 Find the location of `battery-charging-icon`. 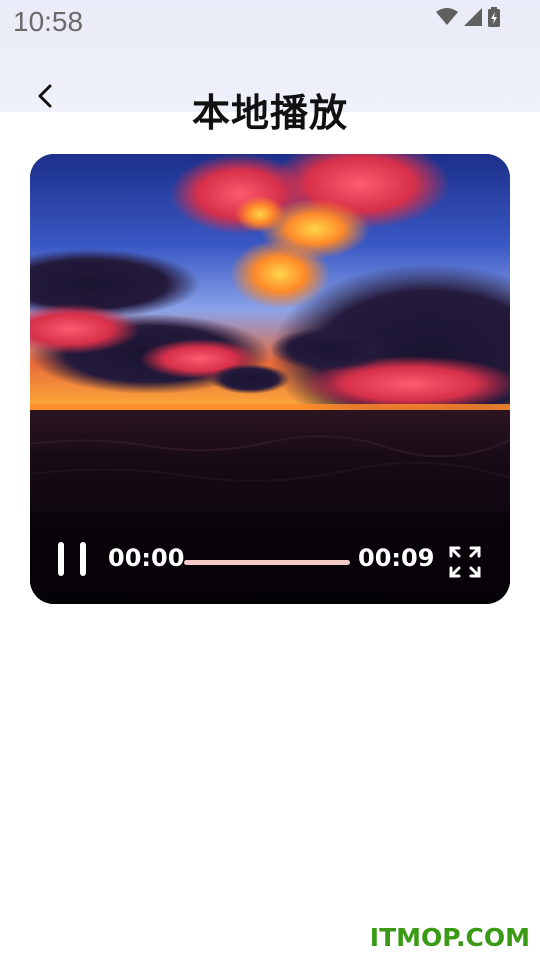

battery-charging-icon is located at coordinates (494, 17).